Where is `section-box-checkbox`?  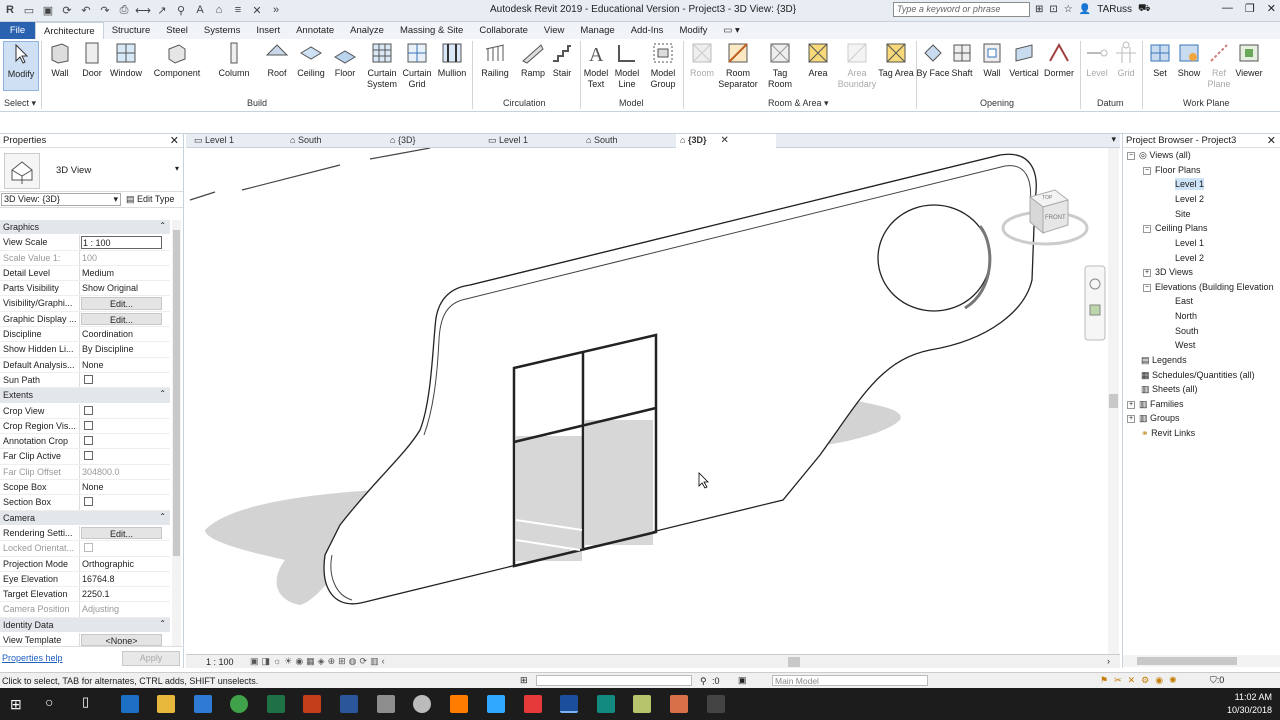 section-box-checkbox is located at coordinates (88, 502).